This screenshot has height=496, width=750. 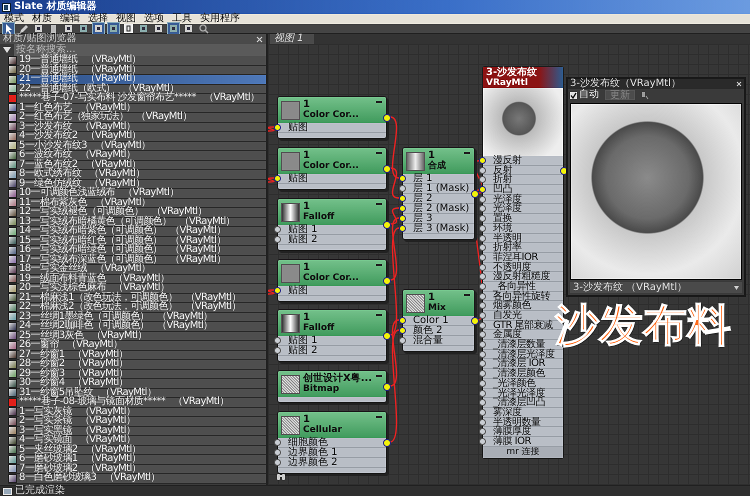 What do you see at coordinates (523, 432) in the screenshot?
I see `input-slot: 薄膜厚度` at bounding box center [523, 432].